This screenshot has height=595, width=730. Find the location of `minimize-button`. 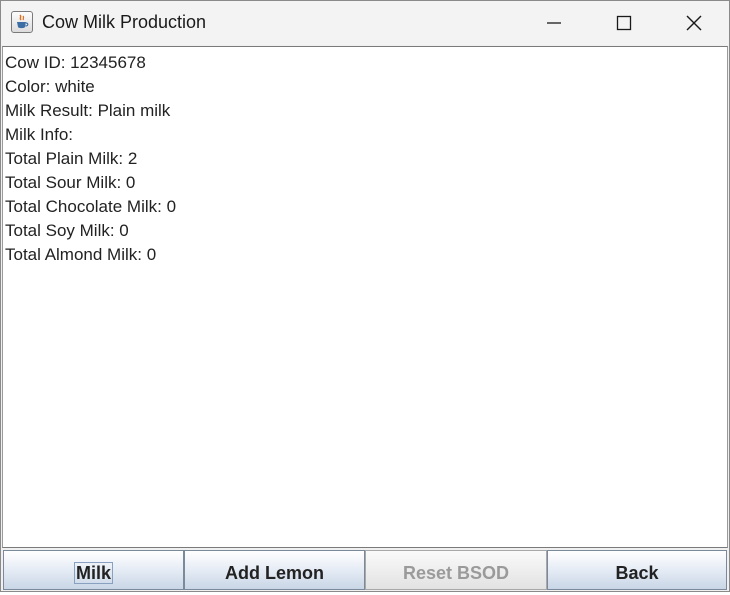

minimize-button is located at coordinates (554, 23).